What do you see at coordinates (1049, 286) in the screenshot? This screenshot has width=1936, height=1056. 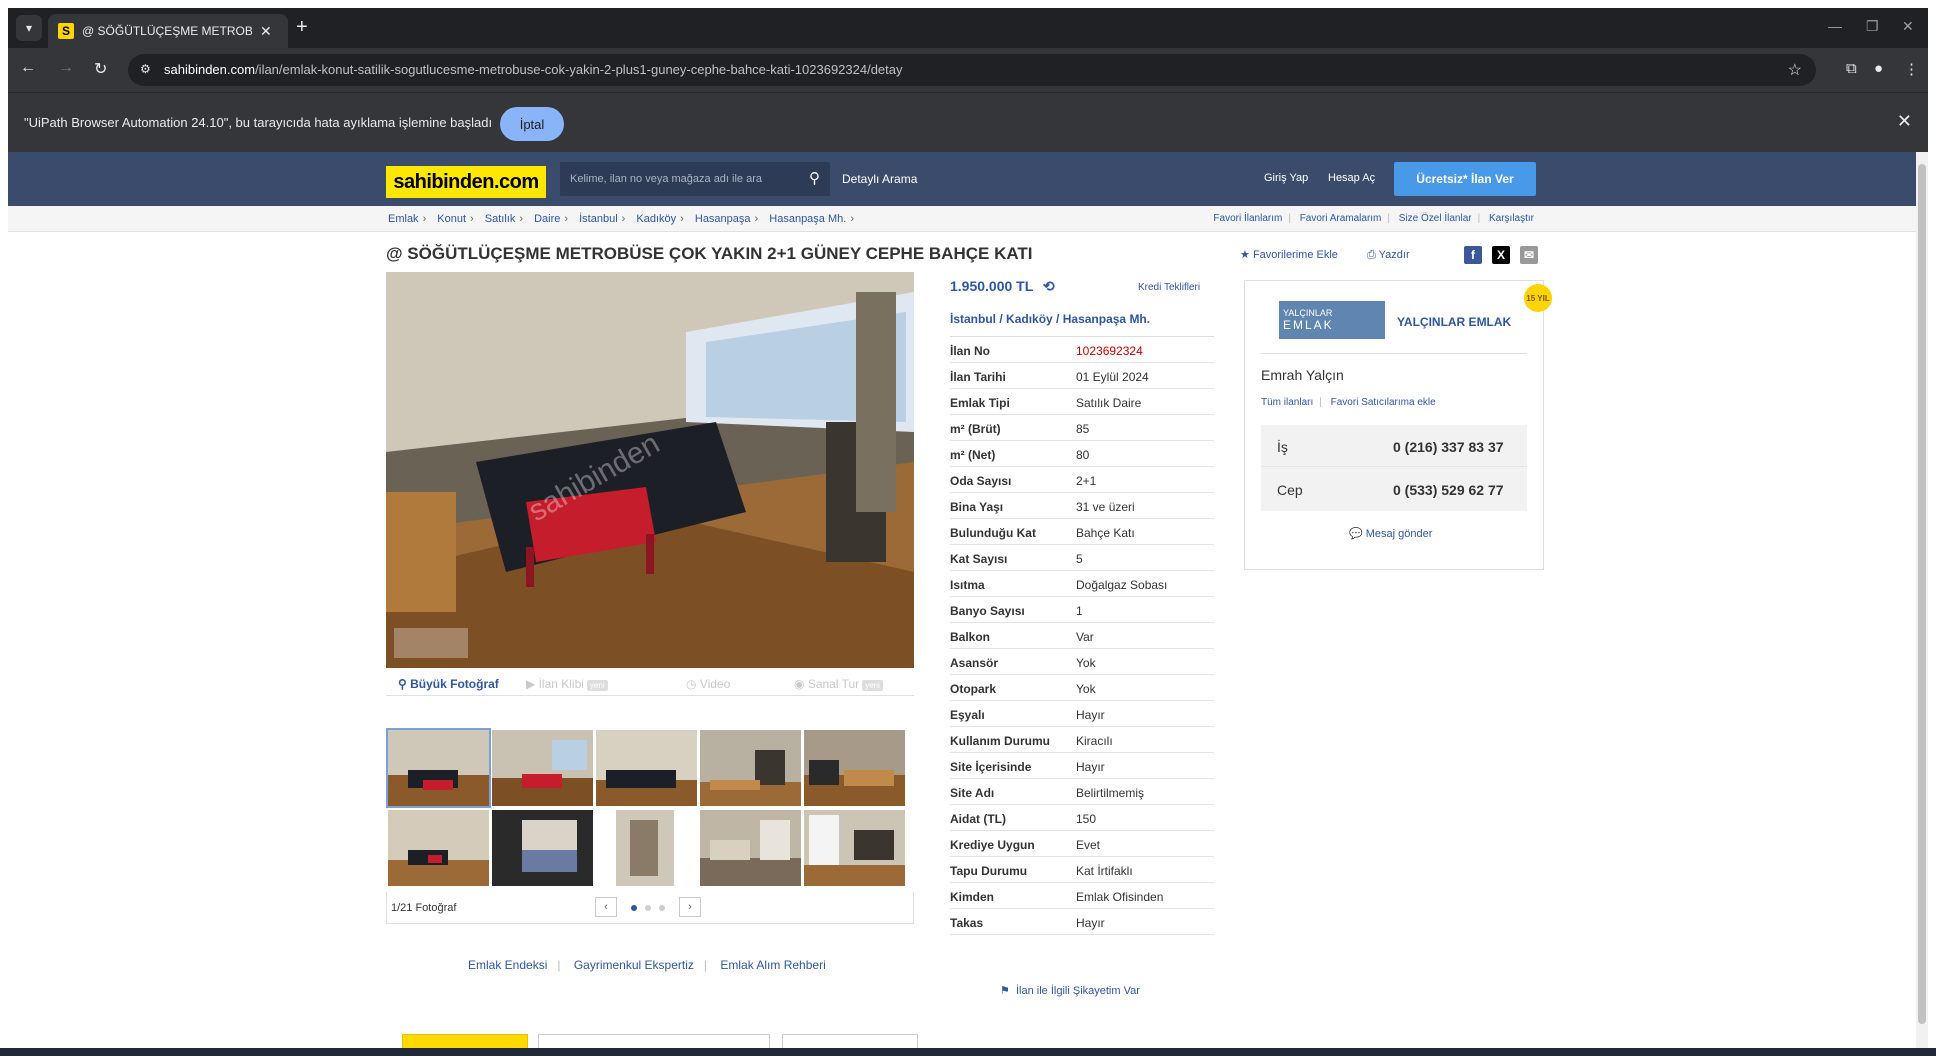 I see `price-history-icon: ⟲` at bounding box center [1049, 286].